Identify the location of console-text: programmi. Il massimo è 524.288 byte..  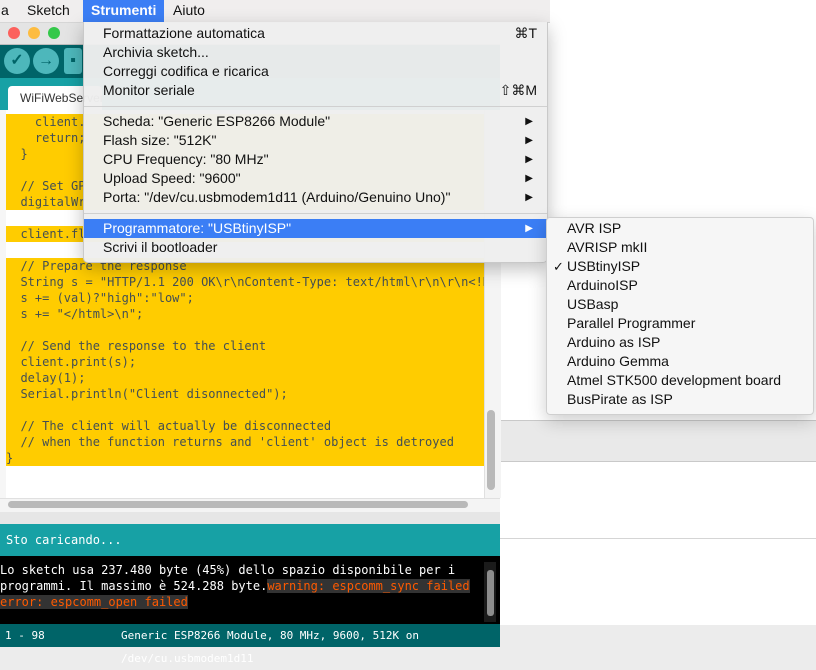
(134, 586).